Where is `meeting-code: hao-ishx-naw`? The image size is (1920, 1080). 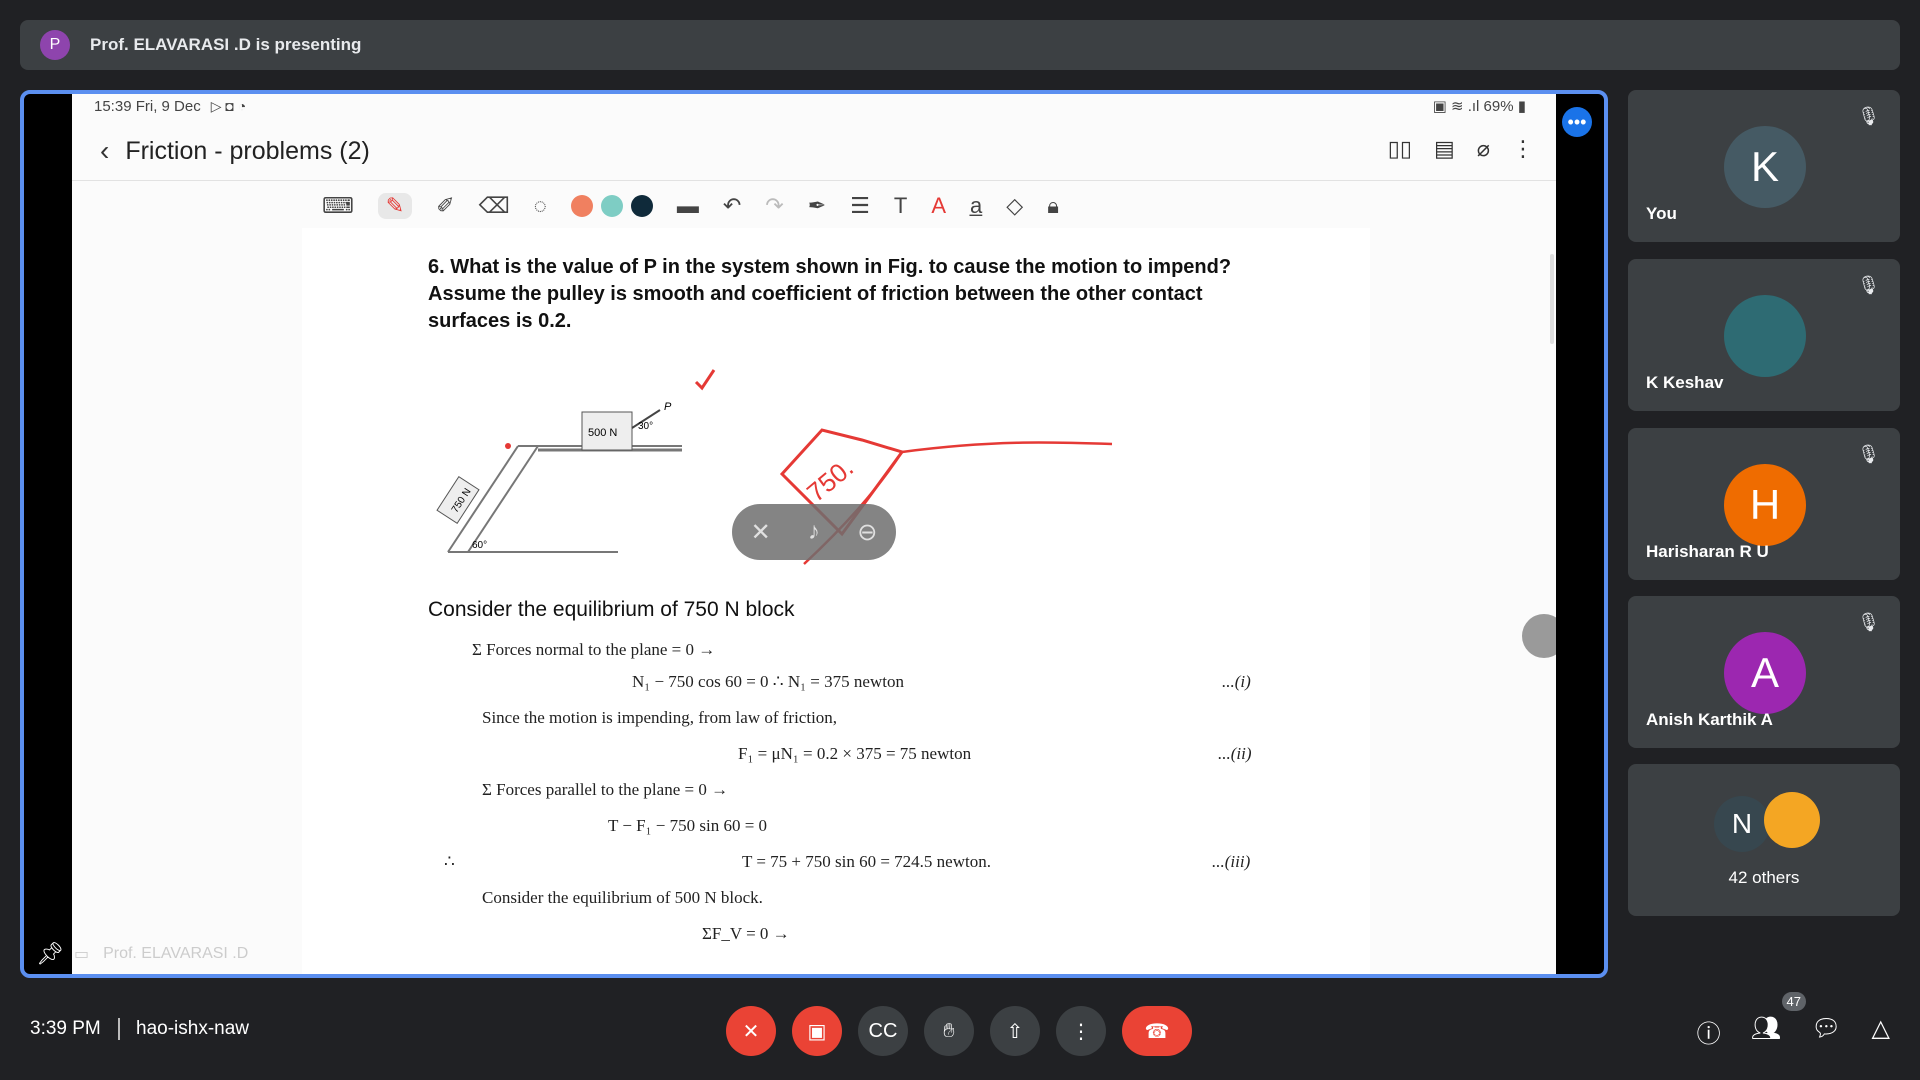 meeting-code: hao-ishx-naw is located at coordinates (192, 1028).